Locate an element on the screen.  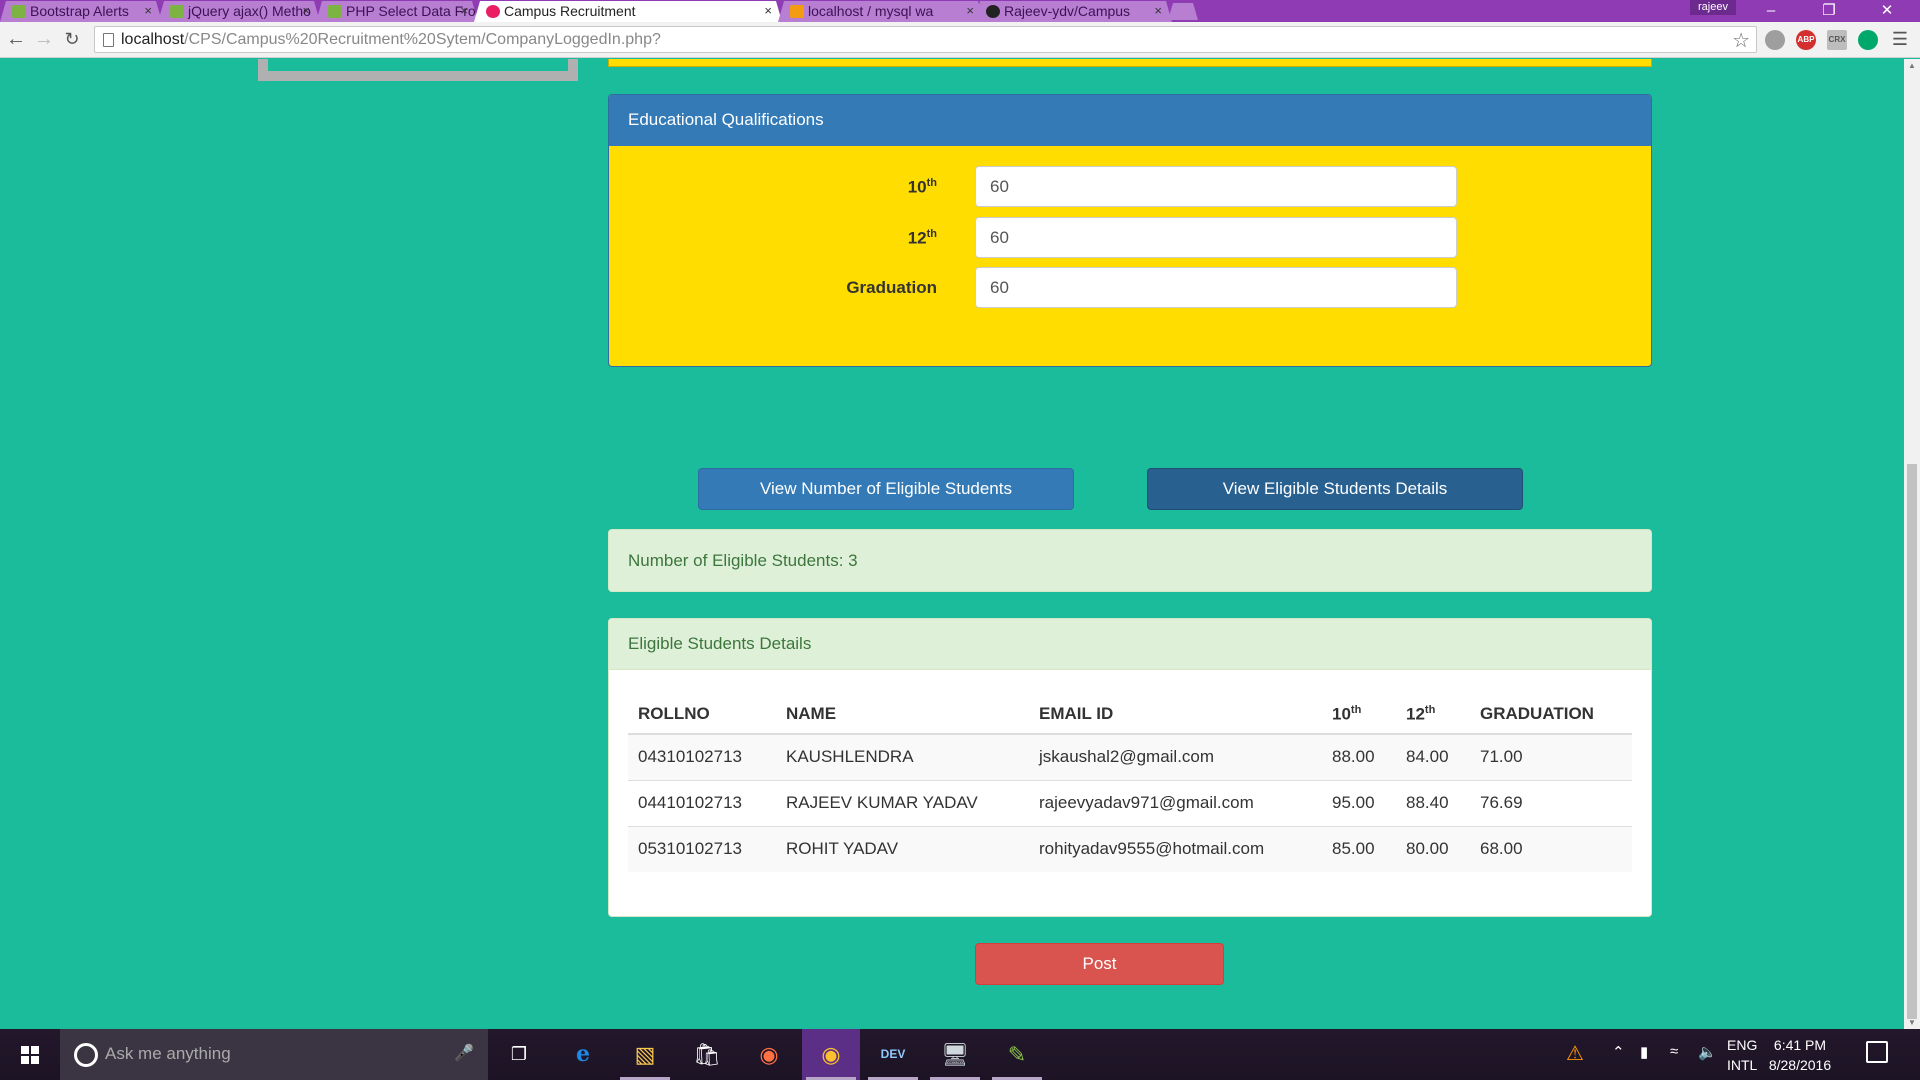
store-icon: 🛍 is located at coordinates (707, 1054).